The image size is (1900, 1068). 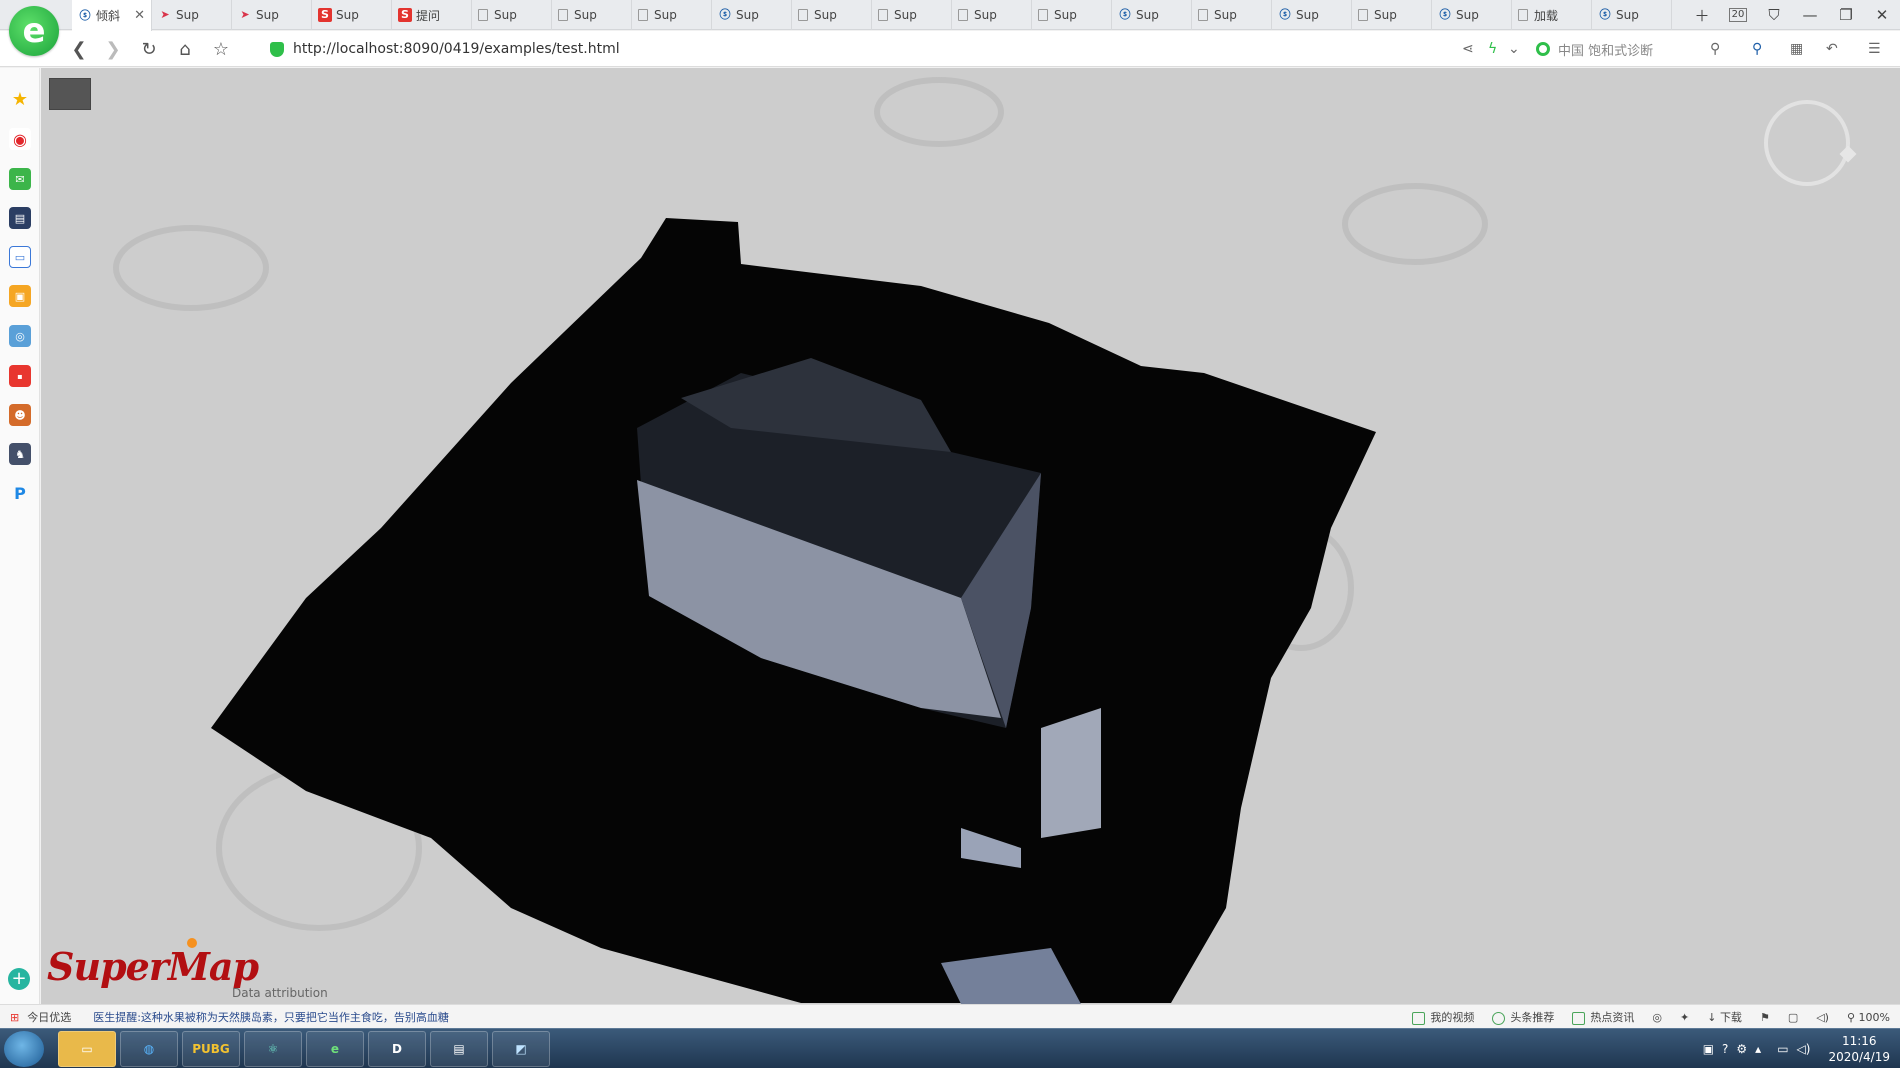 I want to click on star-icon: ☆, so click(x=221, y=49).